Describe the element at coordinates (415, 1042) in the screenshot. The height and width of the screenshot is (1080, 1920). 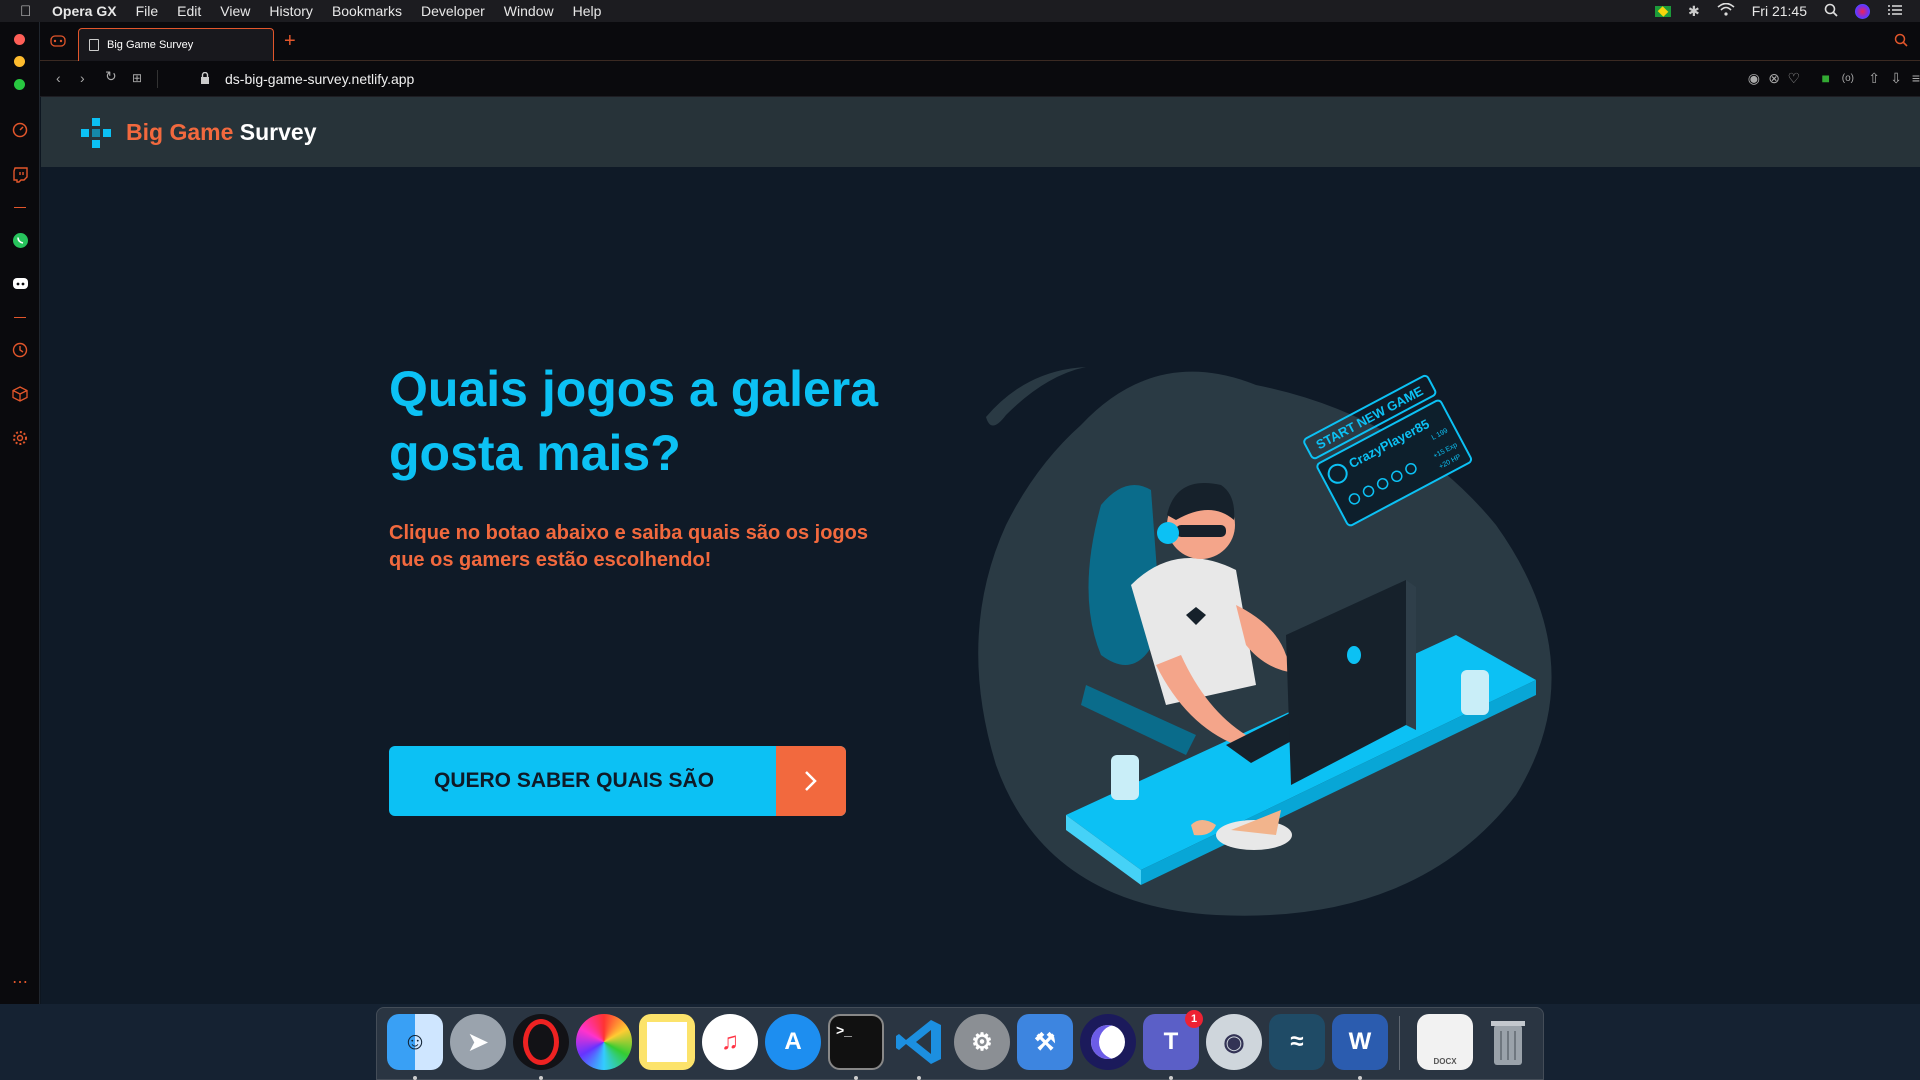
I see `dock-finder-icon: ☺` at that location.